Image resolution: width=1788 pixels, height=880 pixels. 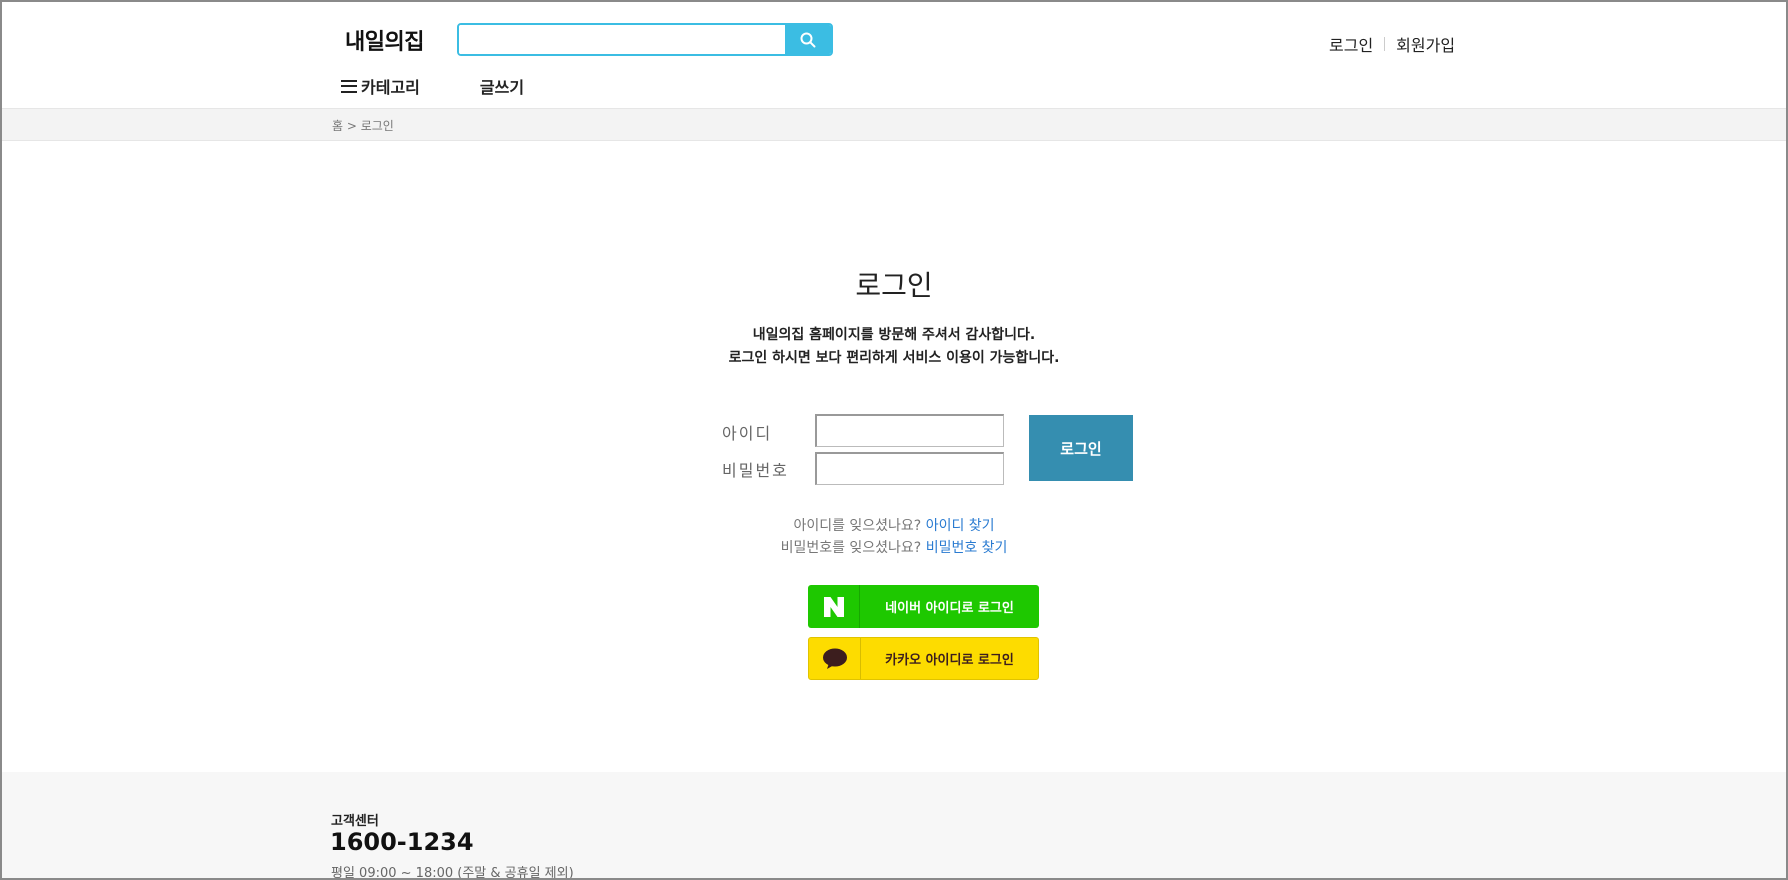 I want to click on customer-center-hours: 평일 09:00 ~ 18:00 (주말 & 공휴일 제외), so click(x=452, y=873).